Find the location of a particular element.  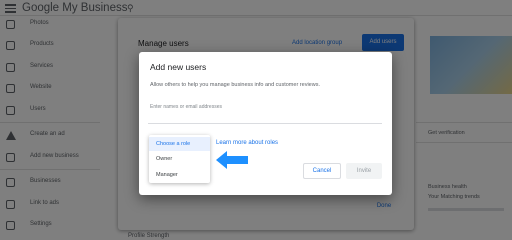

learn-more-roles-link: Learn more about roles is located at coordinates (247, 143).